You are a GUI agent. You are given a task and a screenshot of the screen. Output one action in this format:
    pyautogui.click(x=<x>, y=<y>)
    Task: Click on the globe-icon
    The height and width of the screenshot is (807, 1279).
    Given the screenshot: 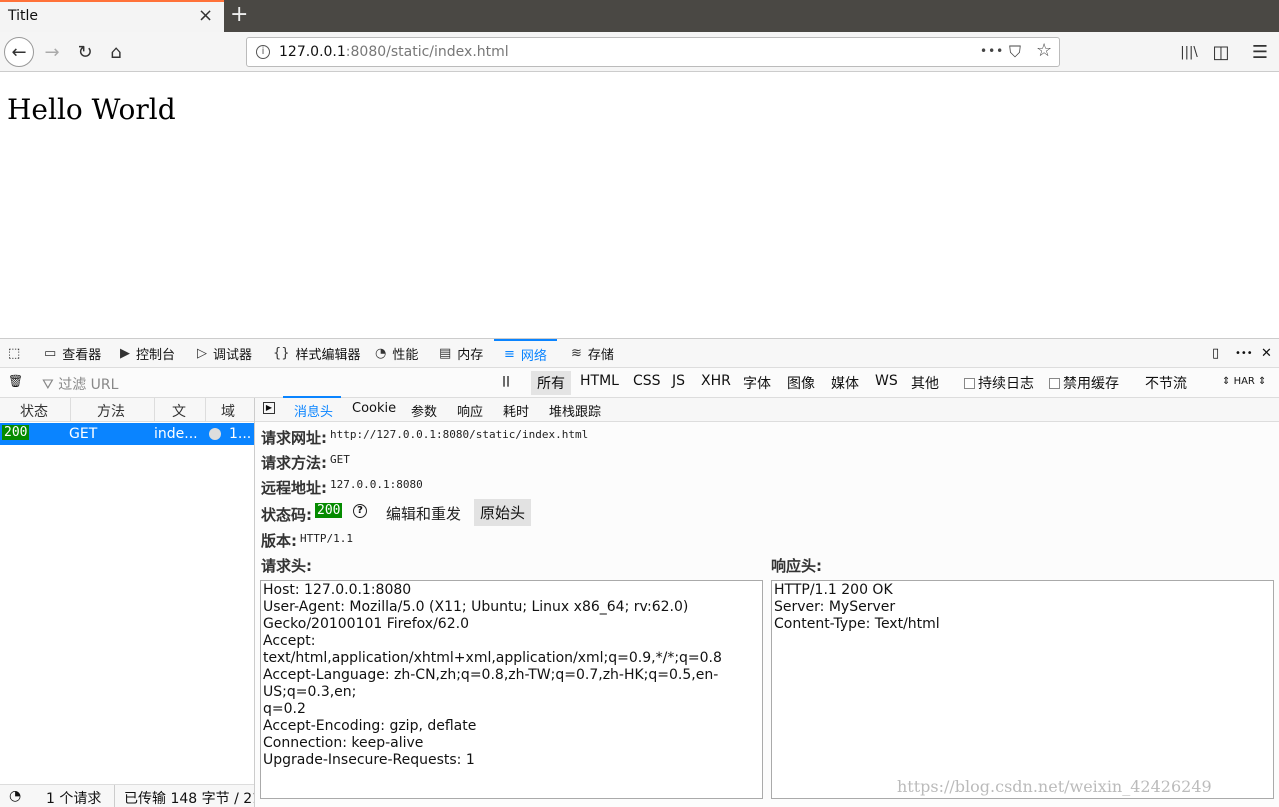 What is the action you would take?
    pyautogui.click(x=215, y=434)
    